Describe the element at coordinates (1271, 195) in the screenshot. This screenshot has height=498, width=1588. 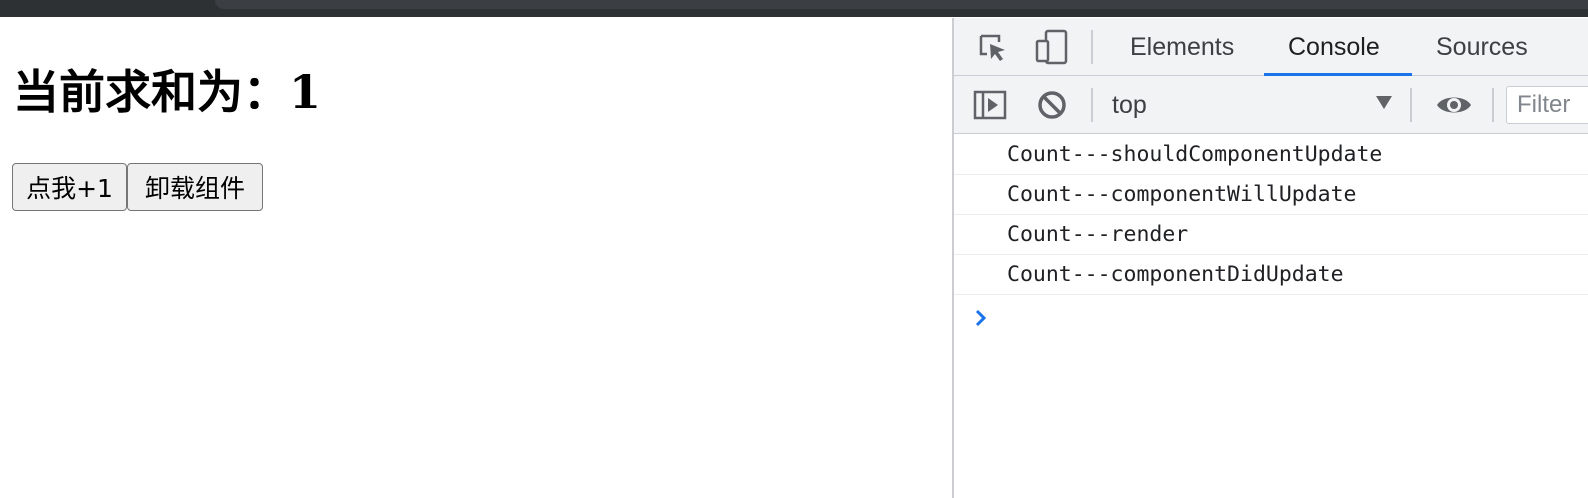
I see `console-message: Count---componentWillUpdate` at that location.